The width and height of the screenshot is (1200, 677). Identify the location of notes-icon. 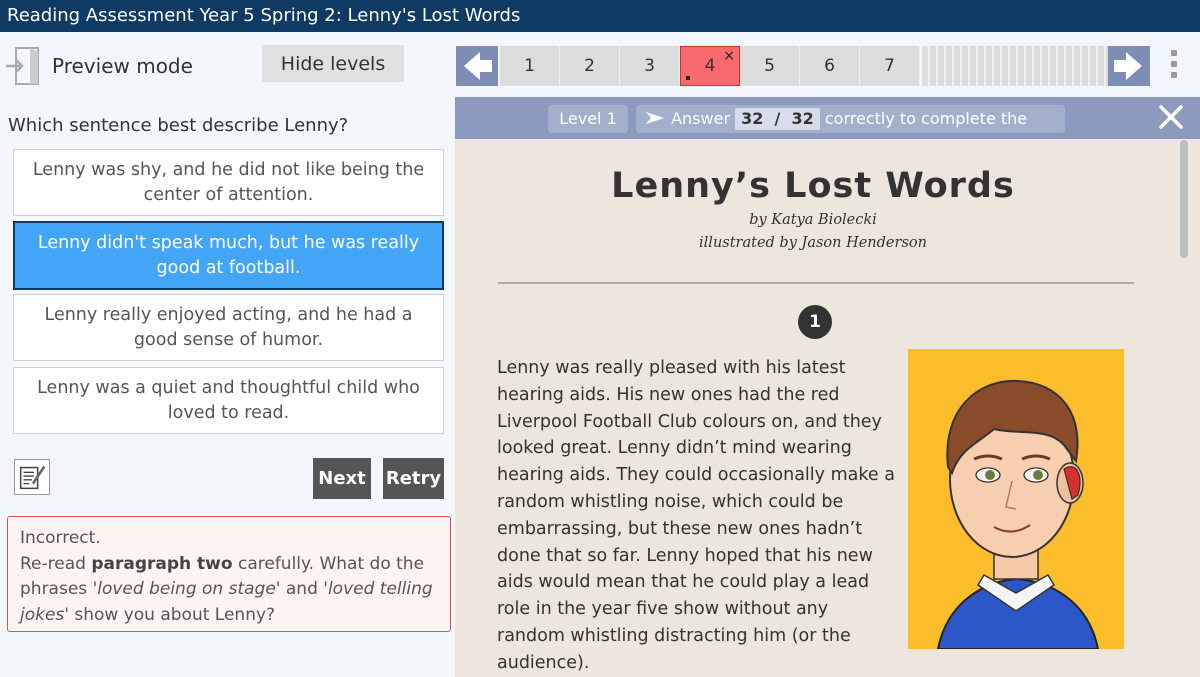
(32, 477).